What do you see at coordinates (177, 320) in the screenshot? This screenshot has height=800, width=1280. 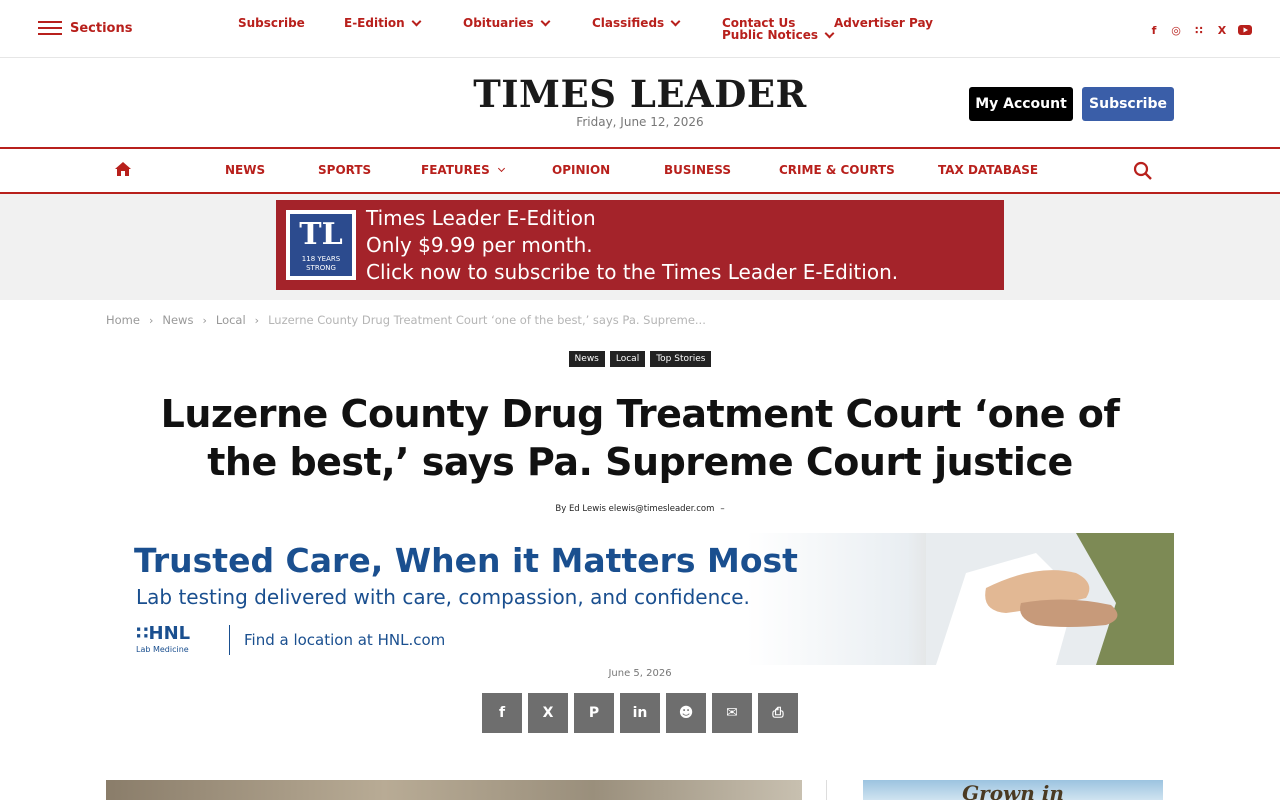 I see `breadcrumb-news: News` at bounding box center [177, 320].